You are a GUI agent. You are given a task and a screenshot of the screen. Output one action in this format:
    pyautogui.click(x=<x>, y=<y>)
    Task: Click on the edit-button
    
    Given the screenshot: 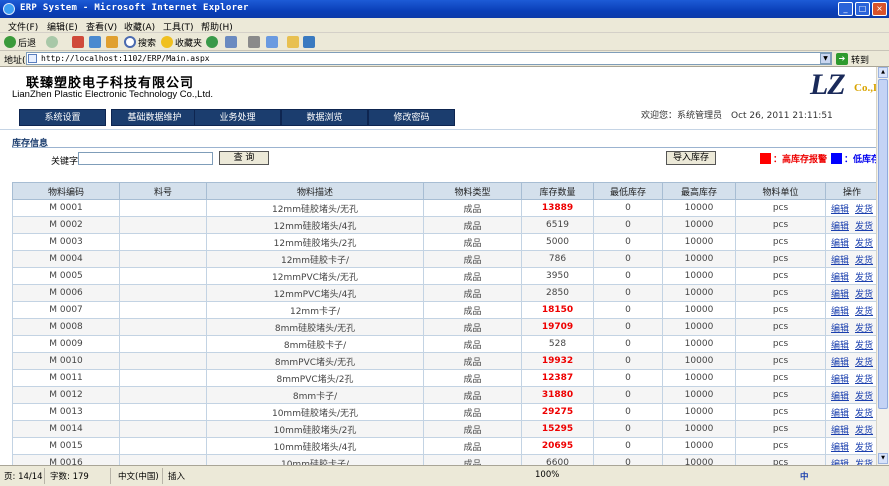 What is the action you would take?
    pyautogui.click(x=273, y=42)
    